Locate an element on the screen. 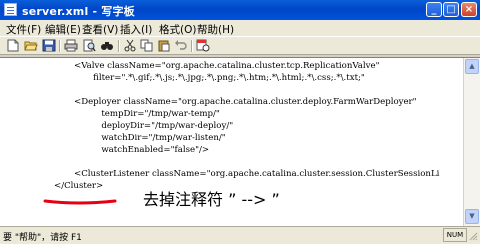 This screenshot has width=480, height=244. status-bar: 要 "帮助"，请按 F1 NUM is located at coordinates (240, 235).